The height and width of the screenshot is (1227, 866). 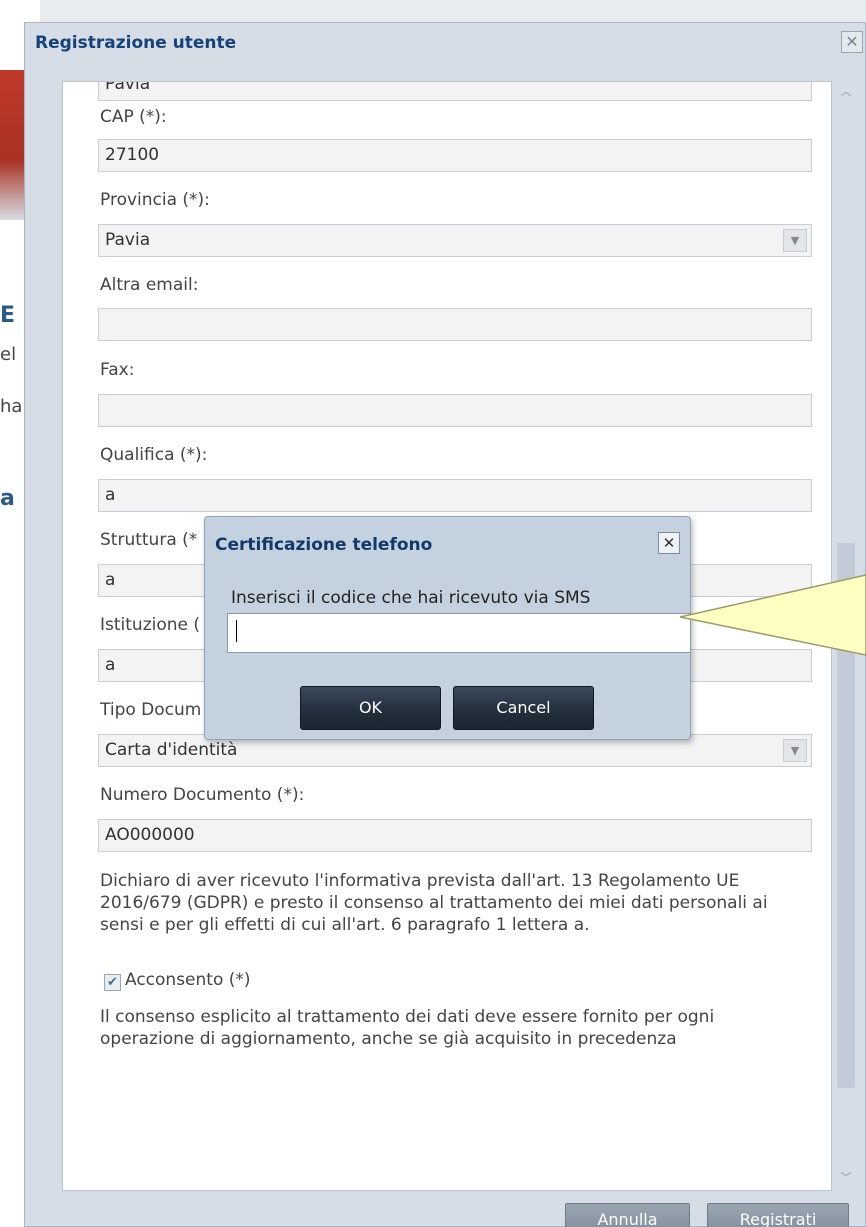 I want to click on ok-button: OK, so click(x=370, y=708).